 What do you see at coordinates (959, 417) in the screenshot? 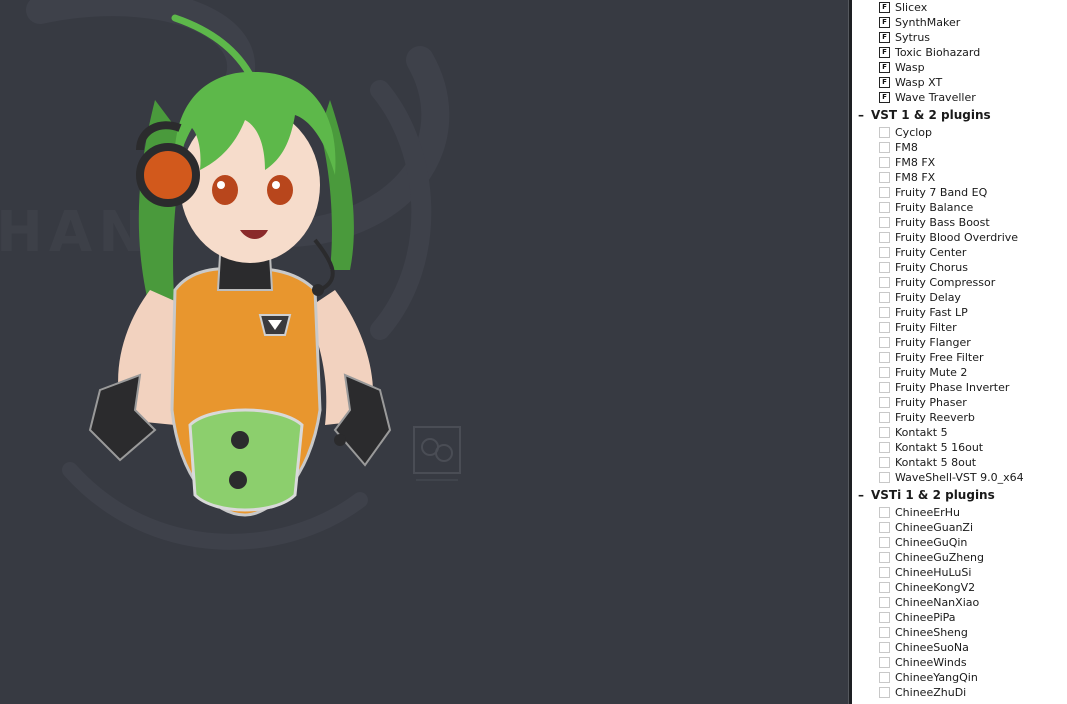
I see `plugin-list-item: Fruity Reeverb` at bounding box center [959, 417].